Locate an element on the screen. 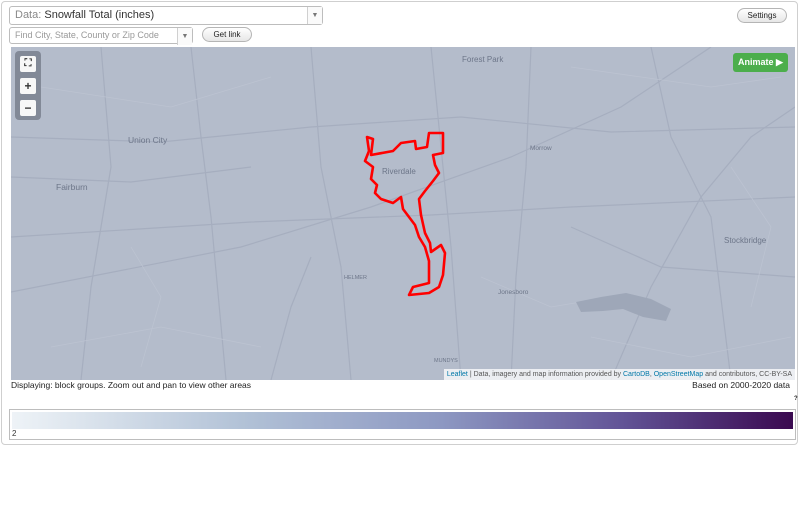 The height and width of the screenshot is (514, 800). location-search-input: Find City, State, County or Zip Code ▼ is located at coordinates (101, 36).